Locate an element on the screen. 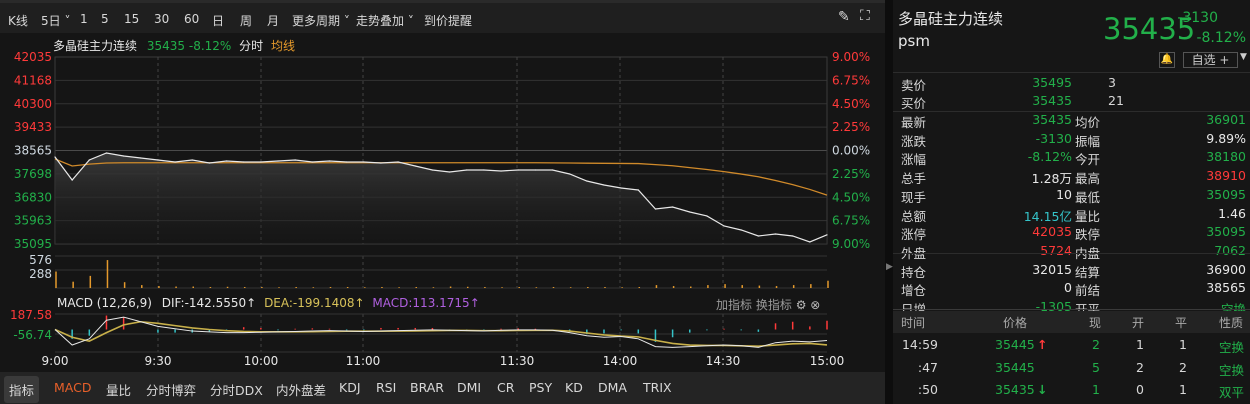 This screenshot has width=1250, height=404. tick-row: :50 35435 ↓ 1 0 1 双平 is located at coordinates (1071, 390).